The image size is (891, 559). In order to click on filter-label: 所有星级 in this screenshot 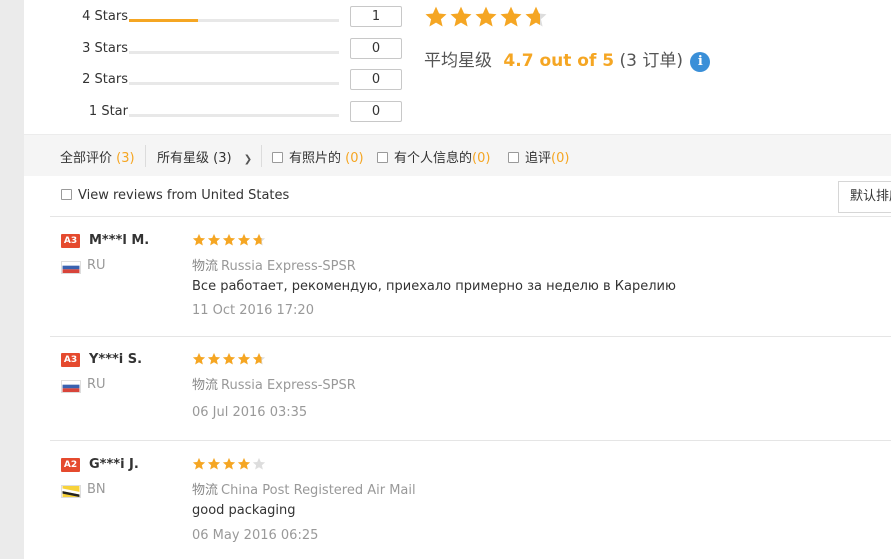, I will do `click(183, 158)`.